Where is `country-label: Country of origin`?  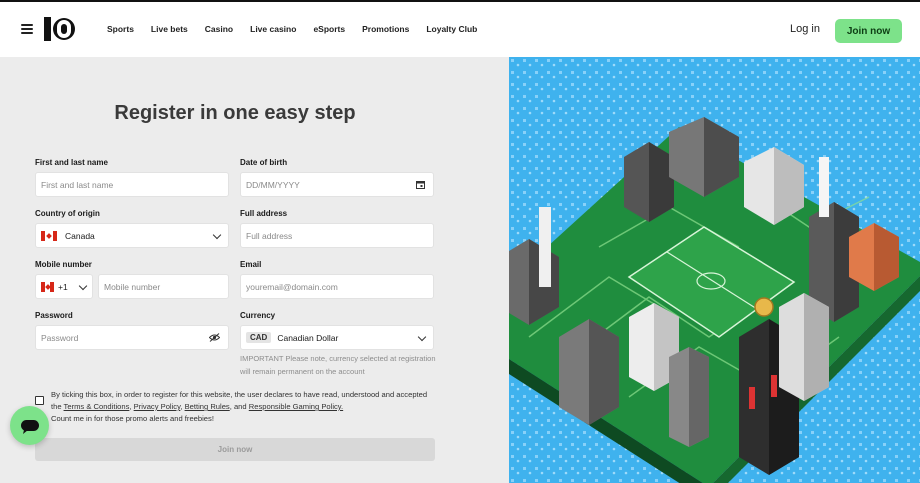
country-label: Country of origin is located at coordinates (67, 213).